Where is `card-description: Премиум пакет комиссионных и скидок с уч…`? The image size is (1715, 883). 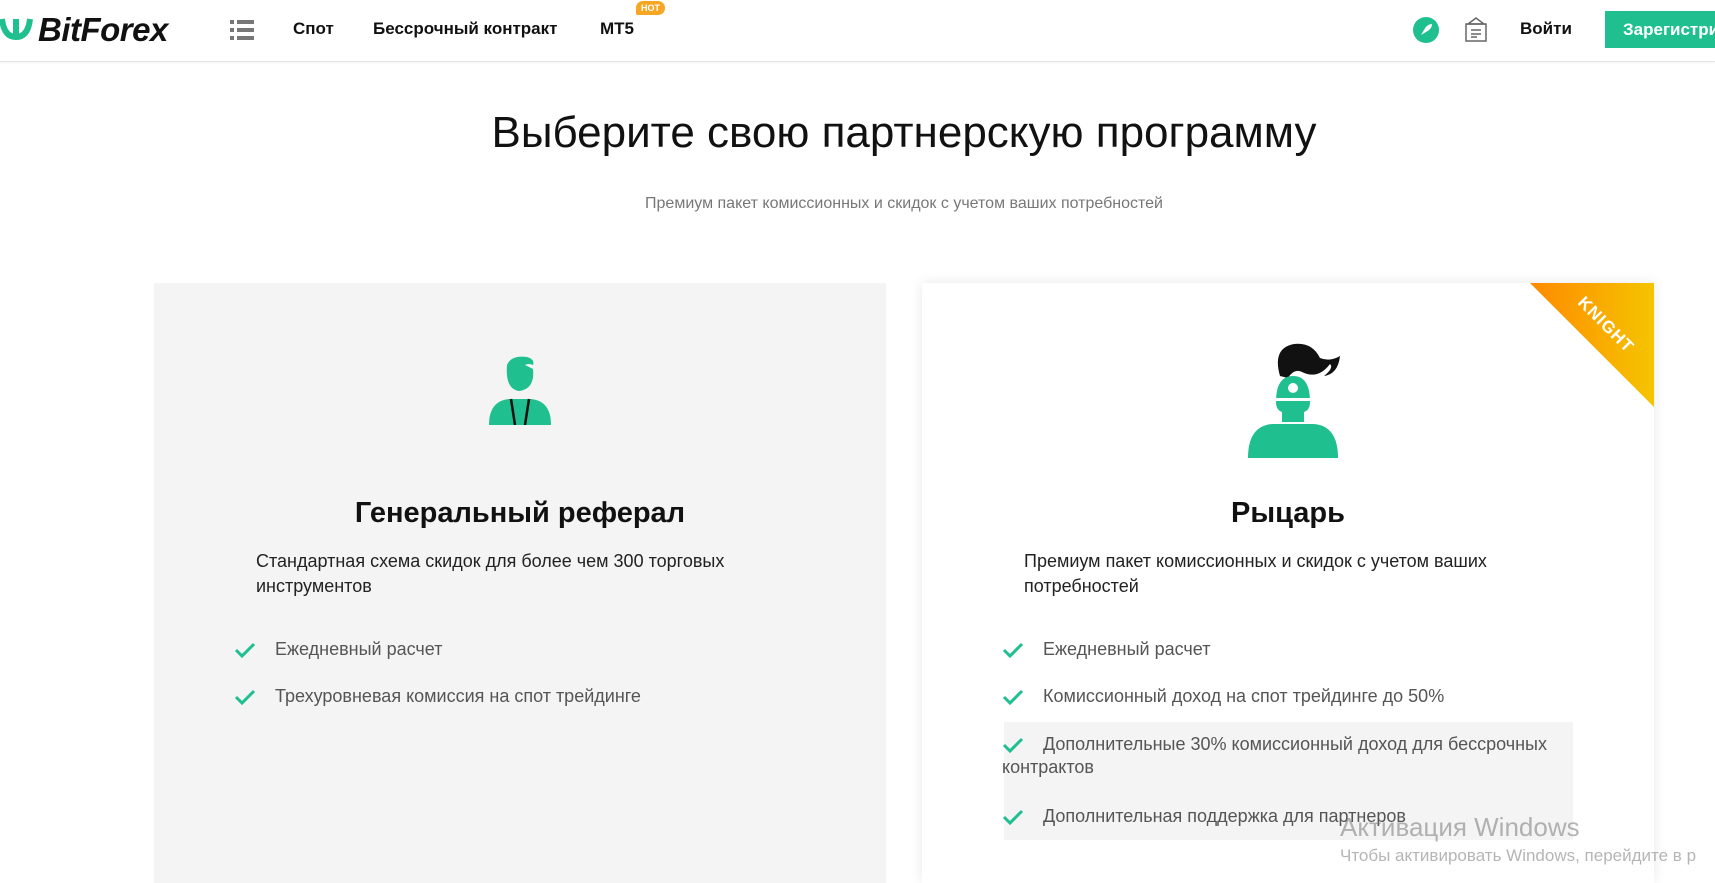 card-description: Премиум пакет комиссионных и скидок с уч… is located at coordinates (1255, 573).